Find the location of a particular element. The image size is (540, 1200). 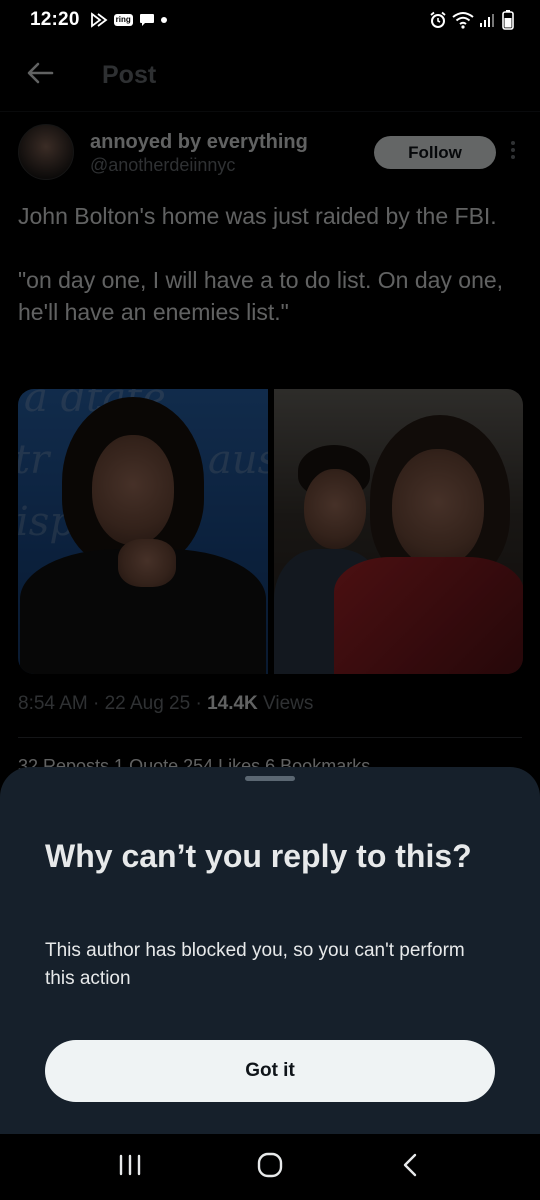

signal-icon is located at coordinates (488, 20).